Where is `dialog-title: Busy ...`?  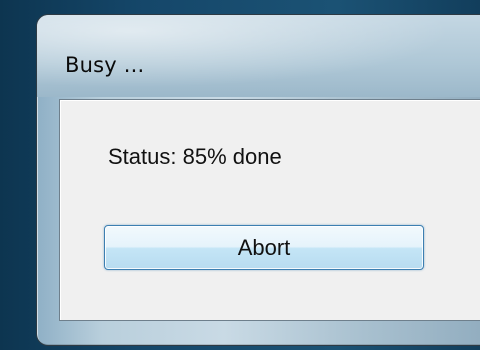 dialog-title: Busy ... is located at coordinates (105, 65).